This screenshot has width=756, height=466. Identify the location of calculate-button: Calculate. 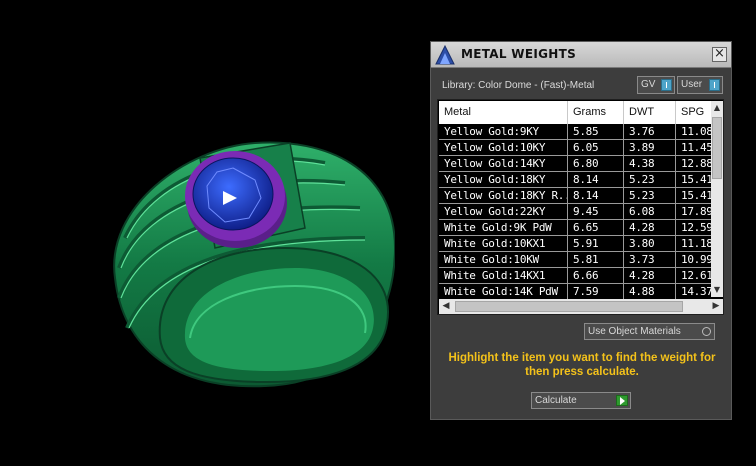
(581, 400).